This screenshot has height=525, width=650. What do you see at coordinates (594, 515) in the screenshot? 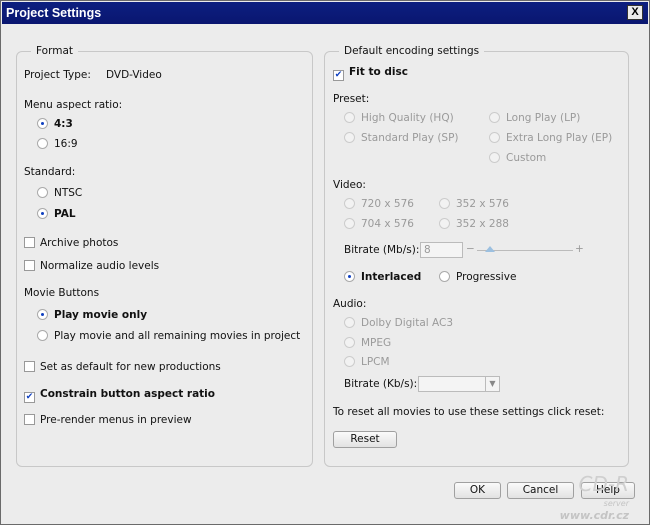
I see `watermark-url: www.cdr.cz` at bounding box center [594, 515].